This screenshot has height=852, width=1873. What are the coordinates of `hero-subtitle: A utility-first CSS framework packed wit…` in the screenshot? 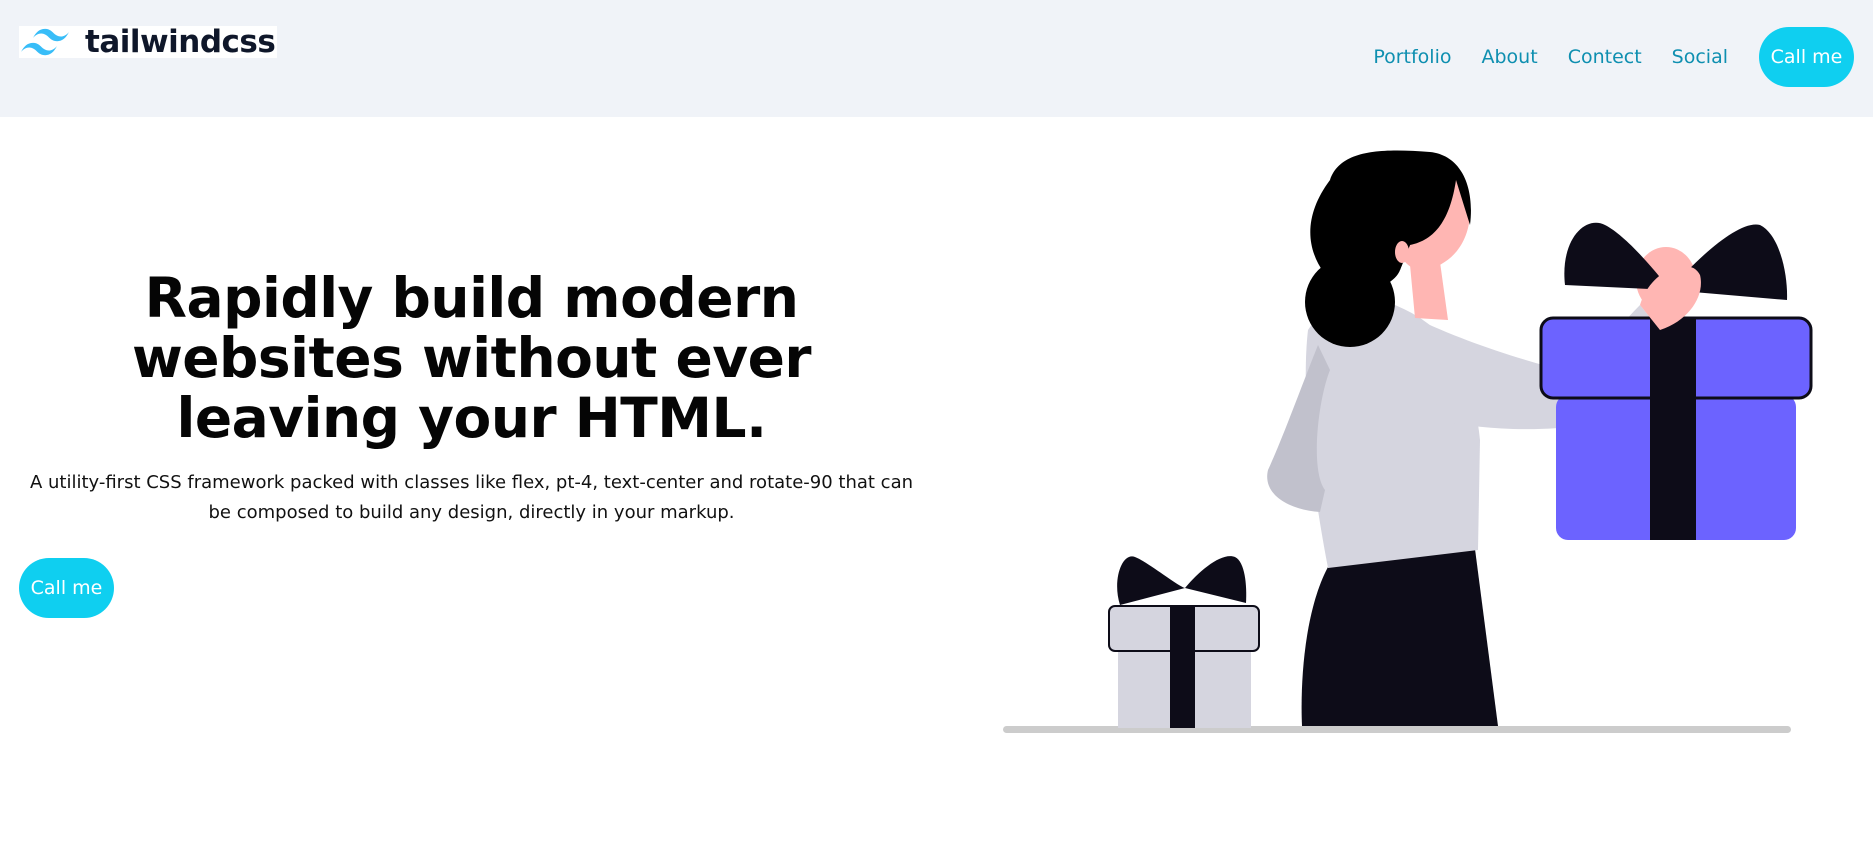 It's located at (471, 497).